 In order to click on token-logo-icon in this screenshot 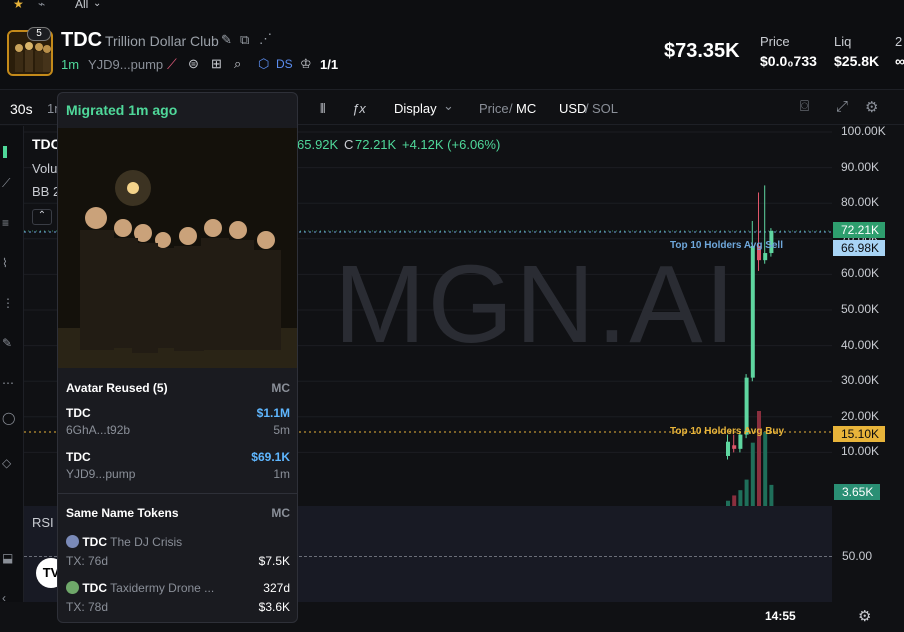, I will do `click(72, 541)`.